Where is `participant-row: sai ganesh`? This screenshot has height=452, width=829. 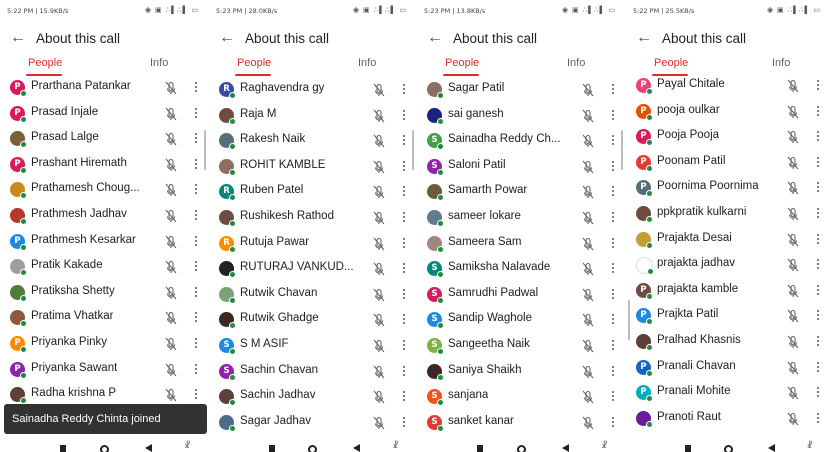 participant-row: sai ganesh is located at coordinates (520, 117).